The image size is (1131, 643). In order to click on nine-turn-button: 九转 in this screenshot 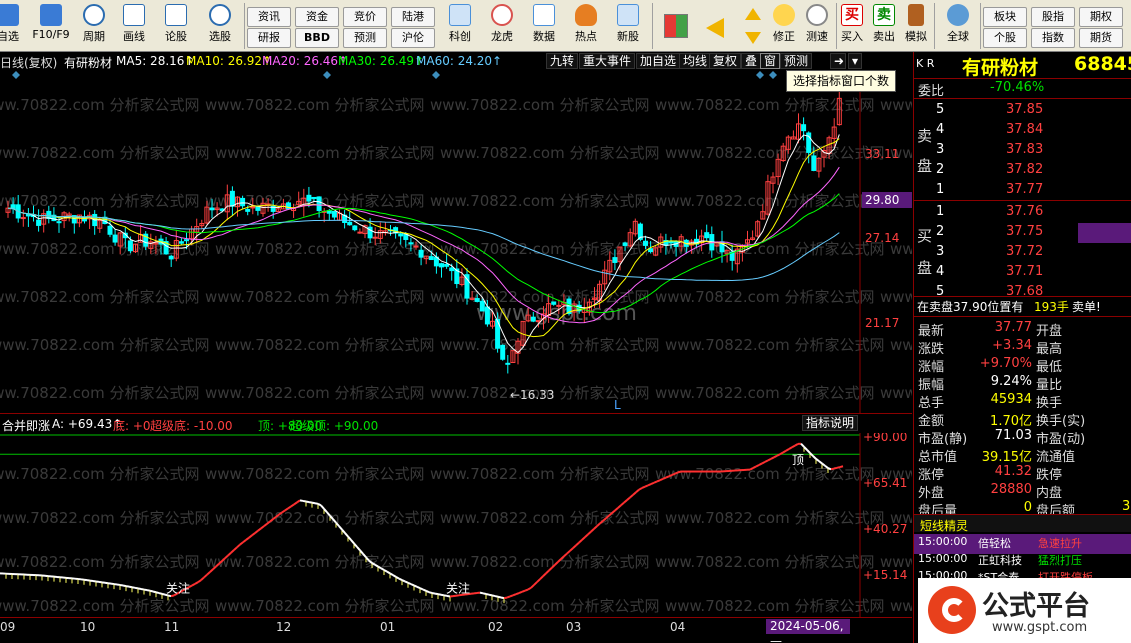, I will do `click(562, 61)`.